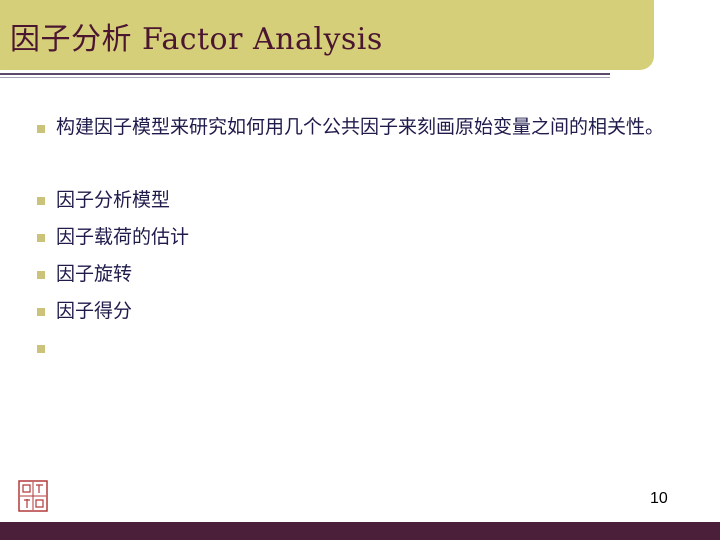 Image resolution: width=720 pixels, height=540 pixels. I want to click on bullet-item: 构建因子模型来研究如何用几个公共因子来刻画原始变量之间的相关性。, so click(364, 127).